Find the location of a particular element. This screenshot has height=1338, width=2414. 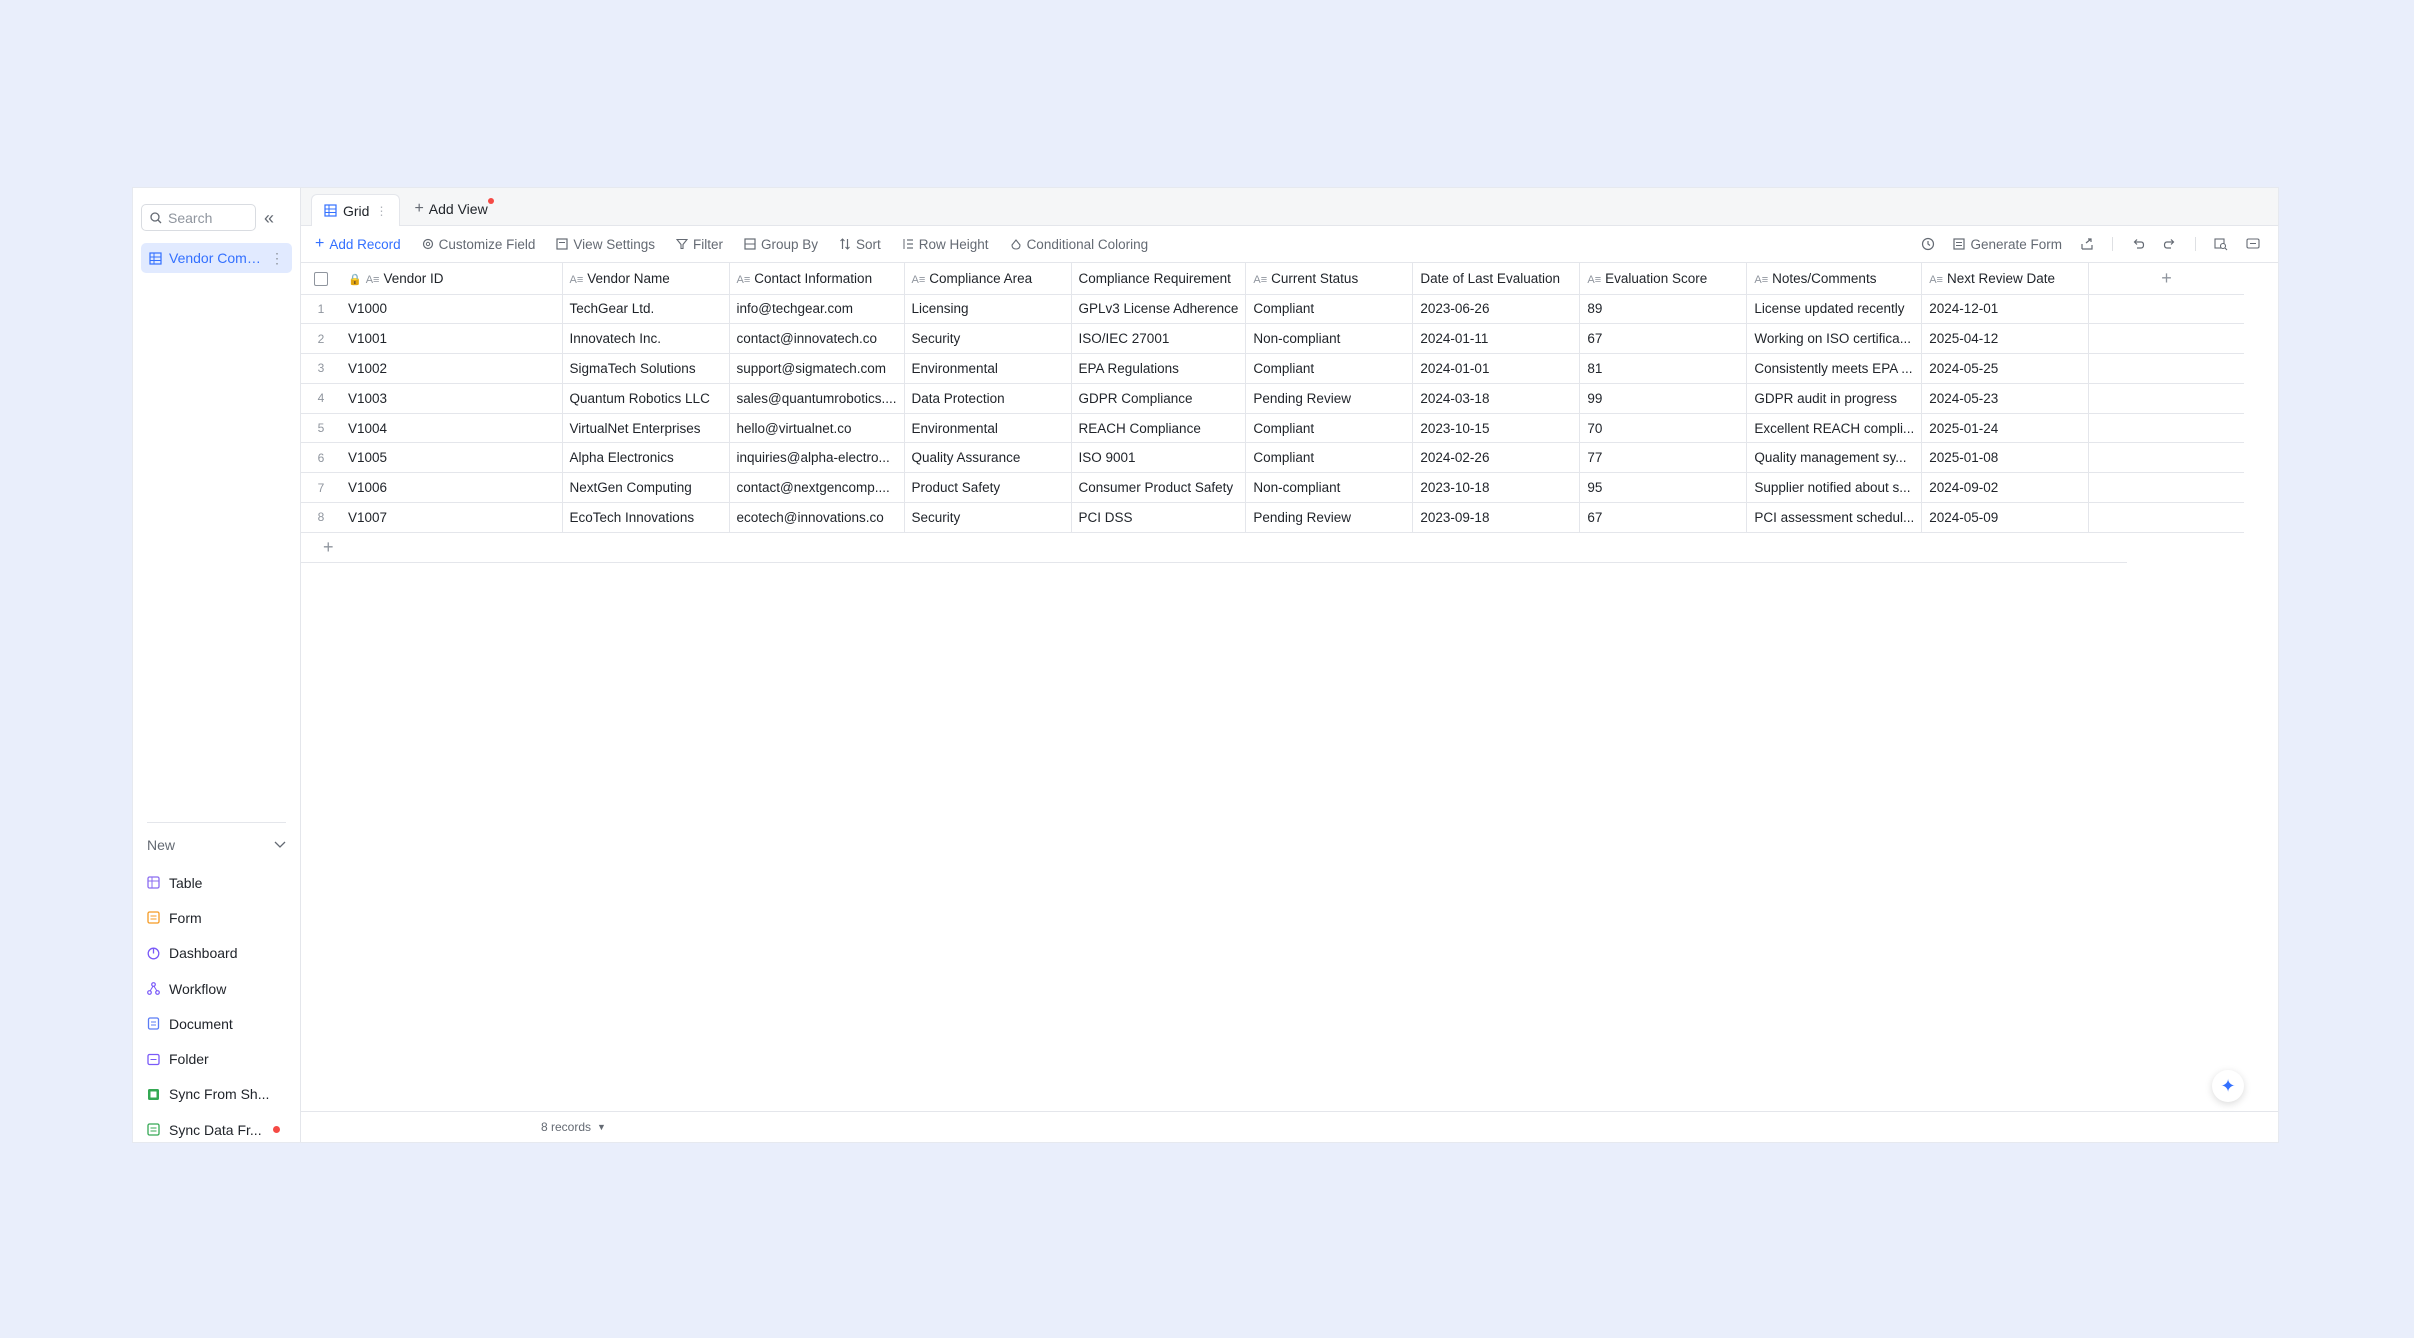

table-cell: Product Safety is located at coordinates (988, 488).